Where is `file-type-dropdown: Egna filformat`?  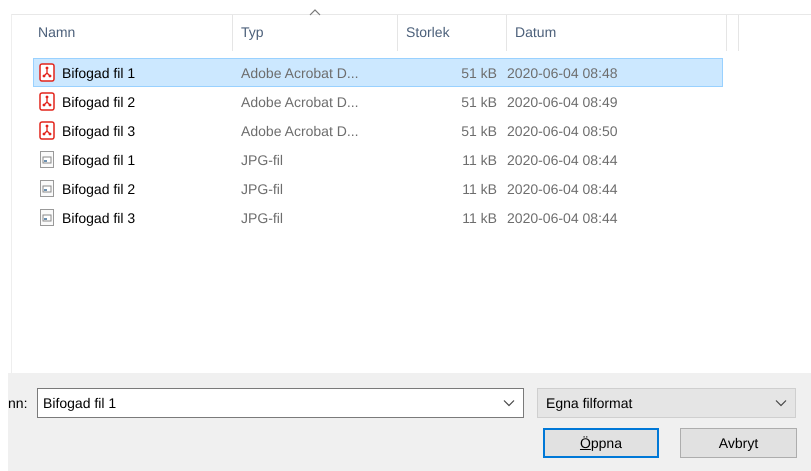 file-type-dropdown: Egna filformat is located at coordinates (666, 403).